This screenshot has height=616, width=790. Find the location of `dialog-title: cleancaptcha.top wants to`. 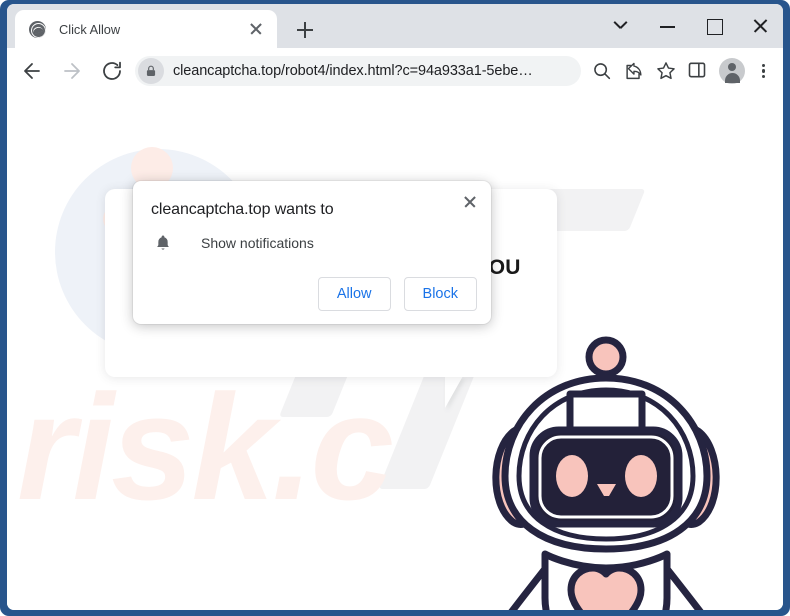

dialog-title: cleancaptcha.top wants to is located at coordinates (242, 209).